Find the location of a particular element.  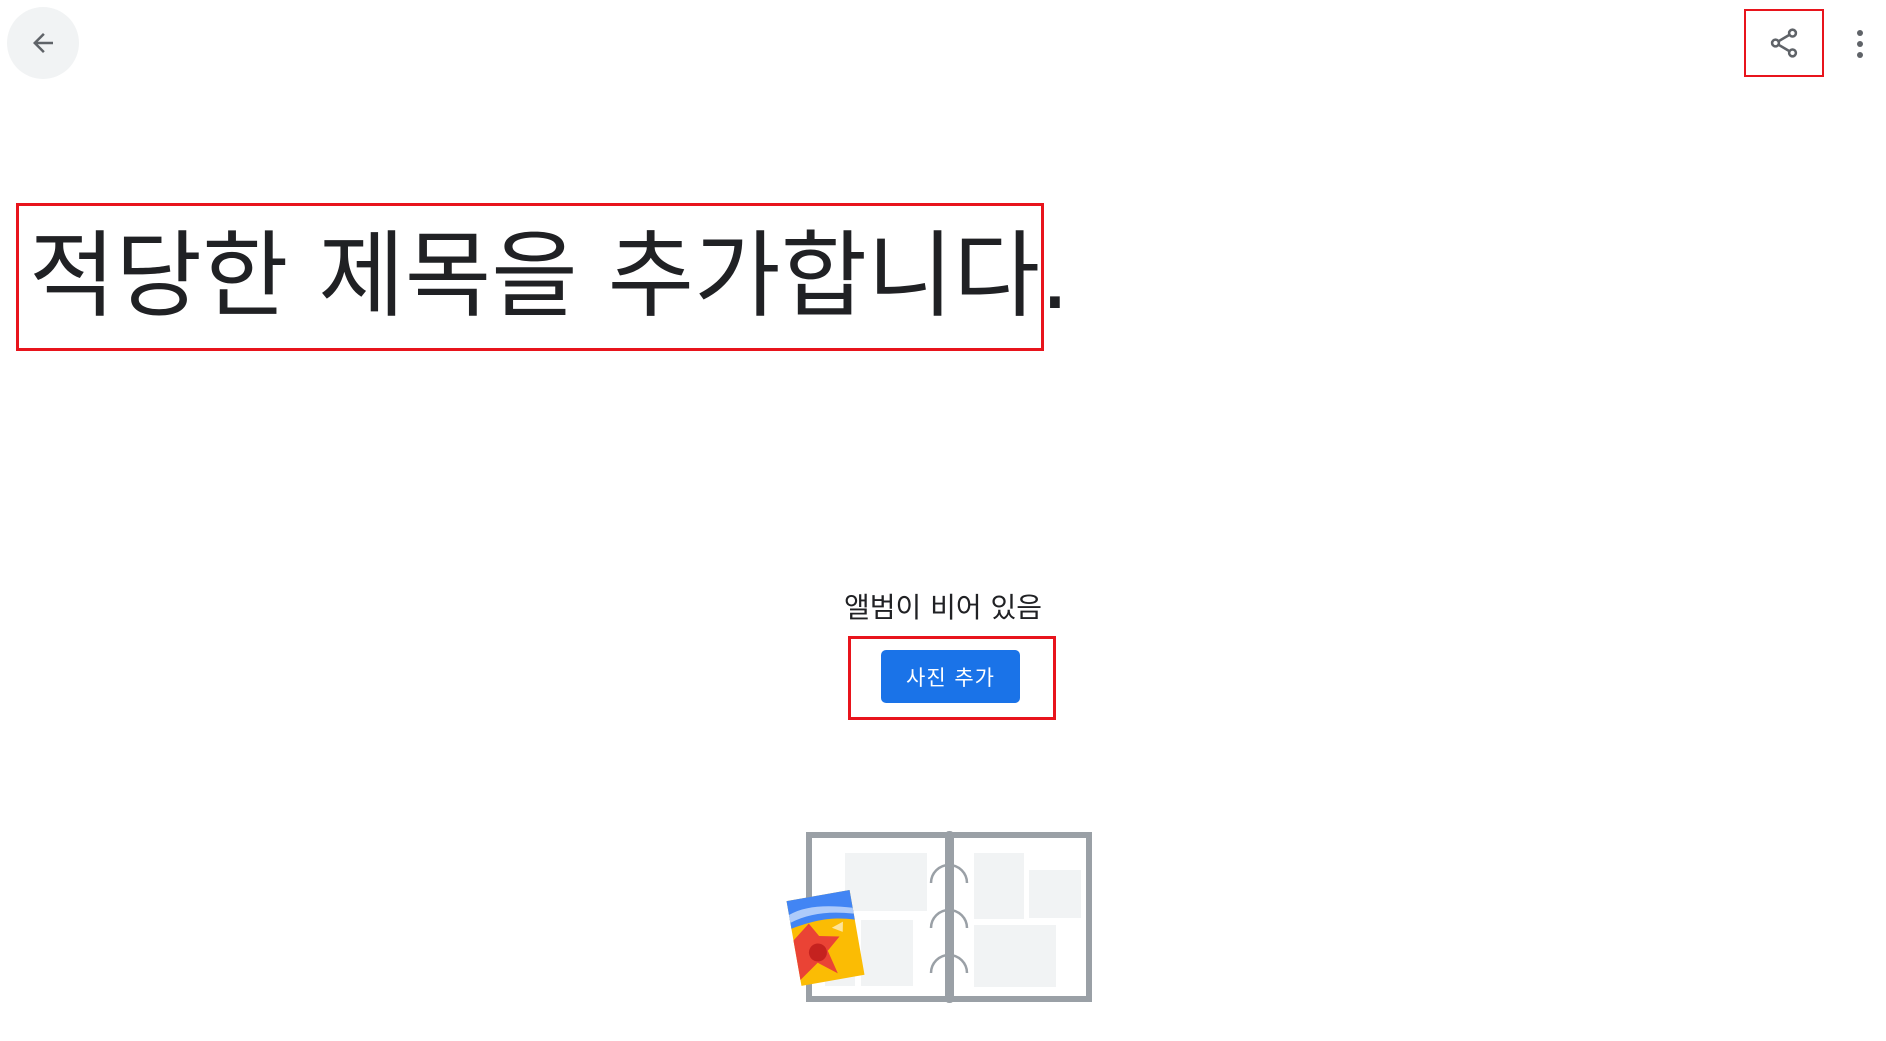

more-options-button is located at coordinates (1860, 44).